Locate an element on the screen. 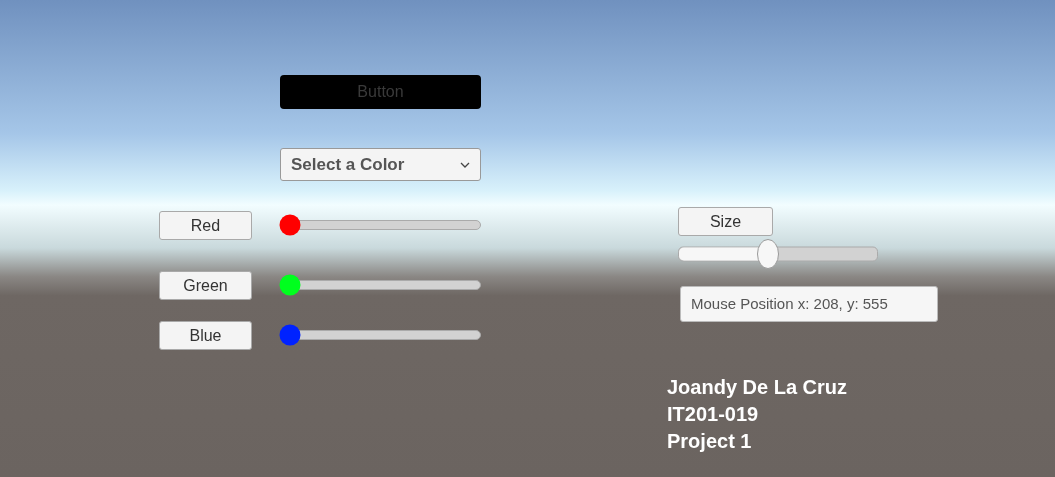 The image size is (1055, 477). color-button: Green is located at coordinates (205, 285).